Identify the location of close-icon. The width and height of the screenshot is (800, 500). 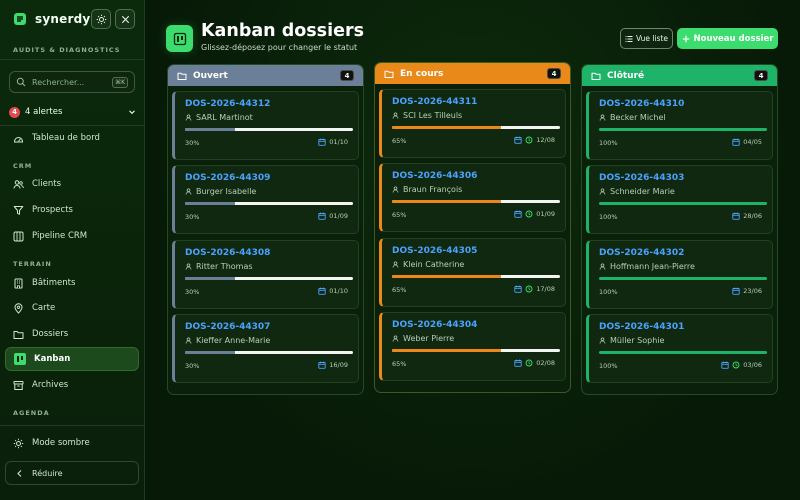
(125, 19).